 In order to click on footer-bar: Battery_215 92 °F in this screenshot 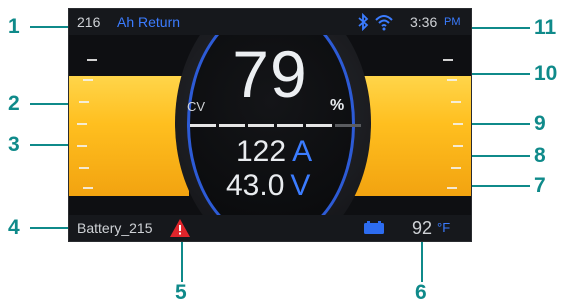, I will do `click(270, 228)`.